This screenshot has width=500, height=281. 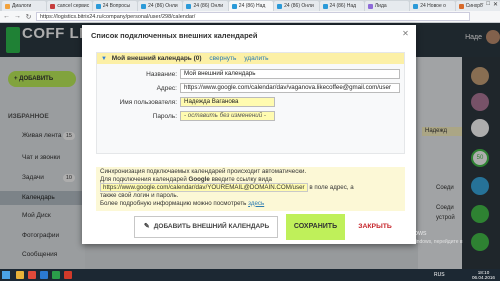 I want to click on window-controls: – □ ✕, so click(x=489, y=4).